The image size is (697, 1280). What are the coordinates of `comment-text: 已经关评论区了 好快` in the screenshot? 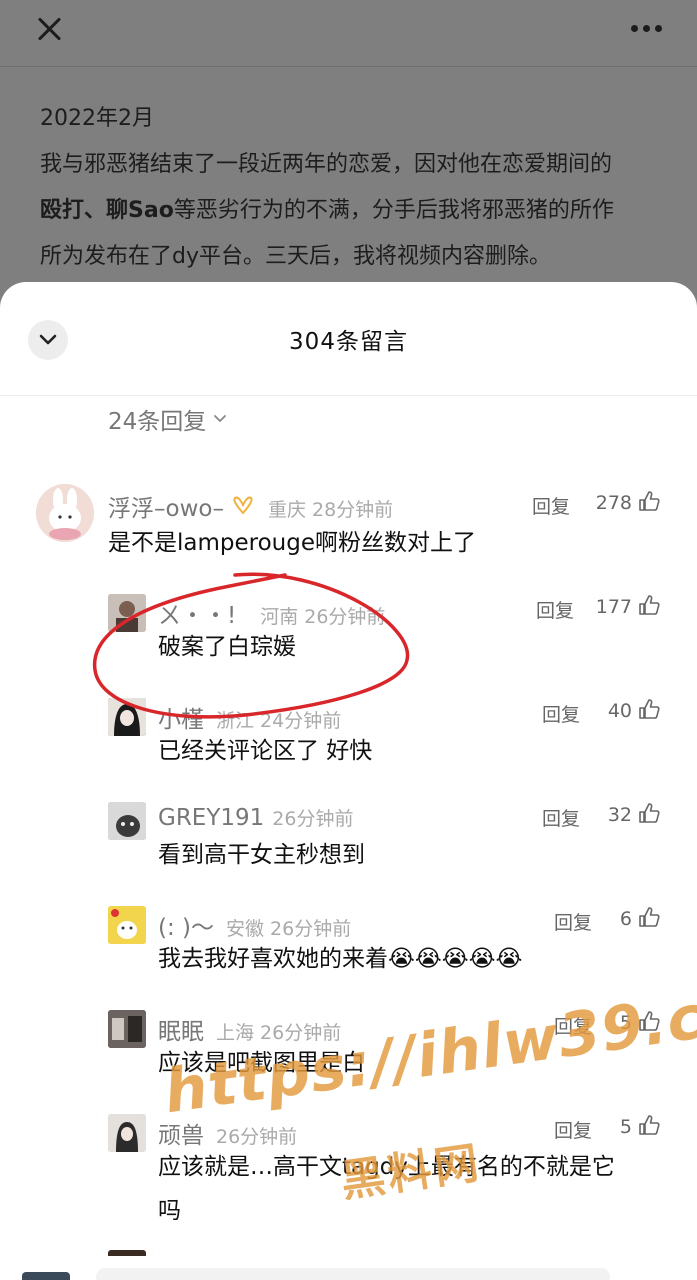 It's located at (265, 751).